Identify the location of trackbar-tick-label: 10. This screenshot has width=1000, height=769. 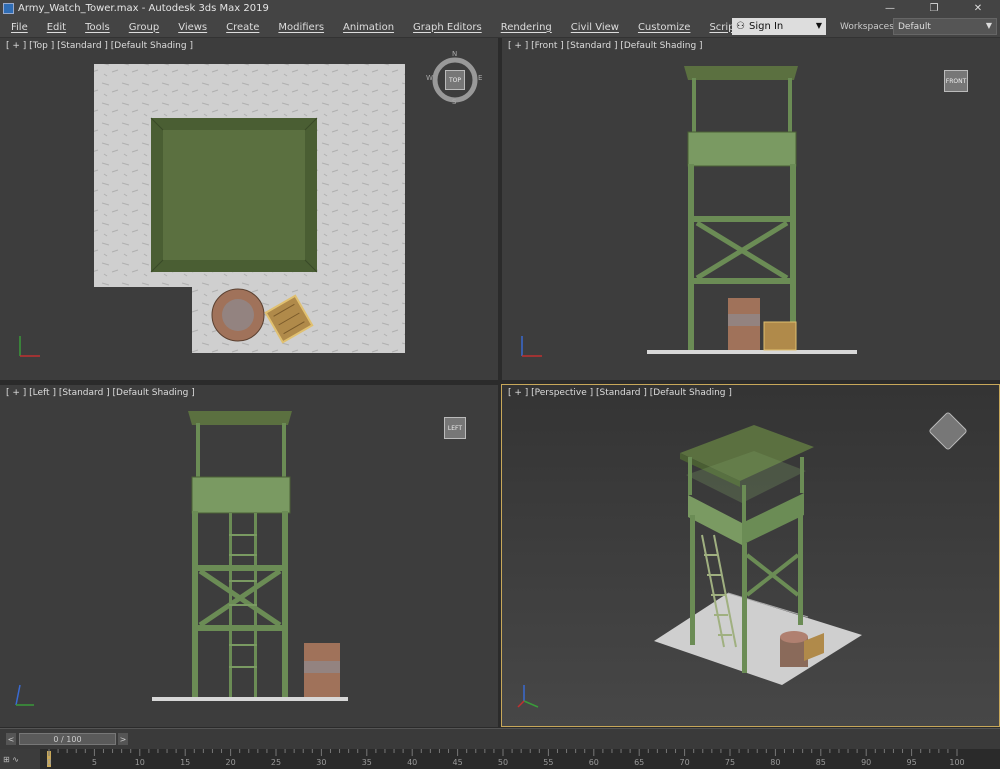
(139, 762).